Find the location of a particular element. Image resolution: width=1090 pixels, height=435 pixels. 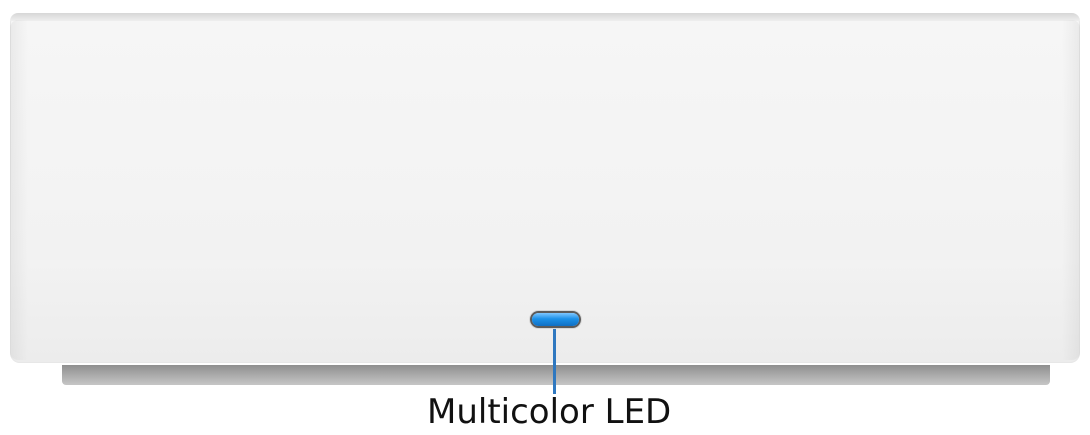

callout-label: Multicolor LED is located at coordinates (549, 412).